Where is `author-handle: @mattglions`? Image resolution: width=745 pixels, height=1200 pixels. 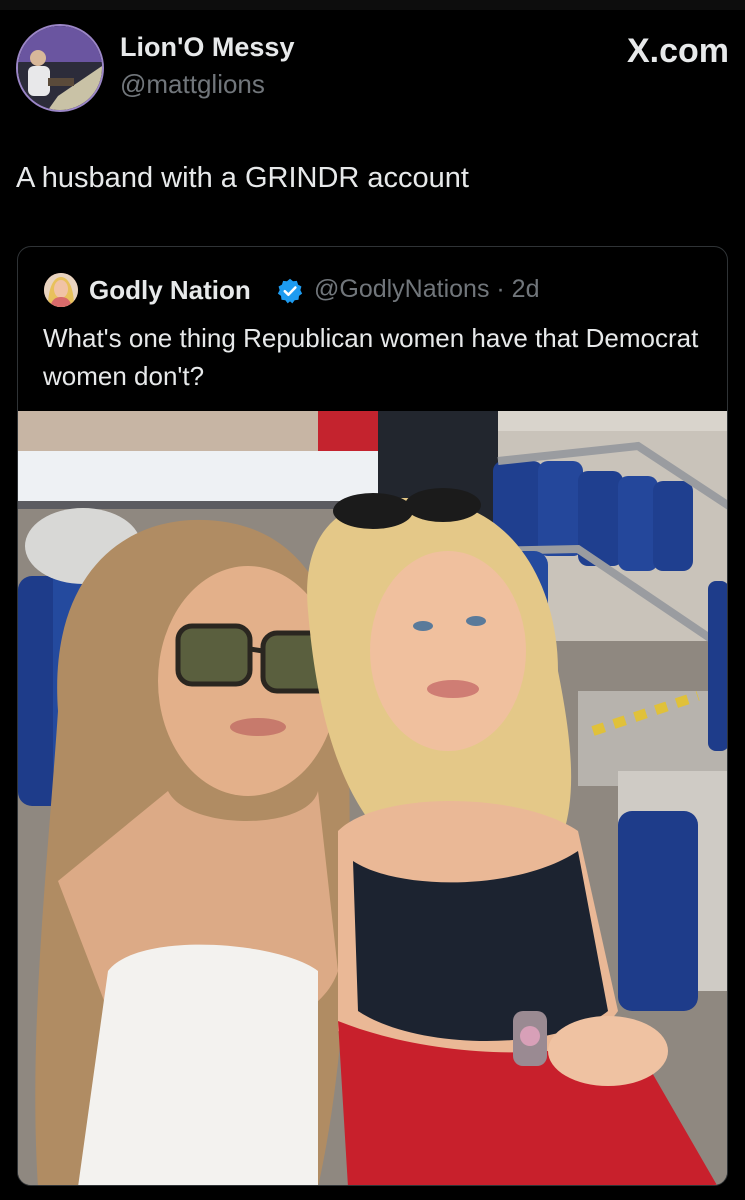 author-handle: @mattglions is located at coordinates (192, 84).